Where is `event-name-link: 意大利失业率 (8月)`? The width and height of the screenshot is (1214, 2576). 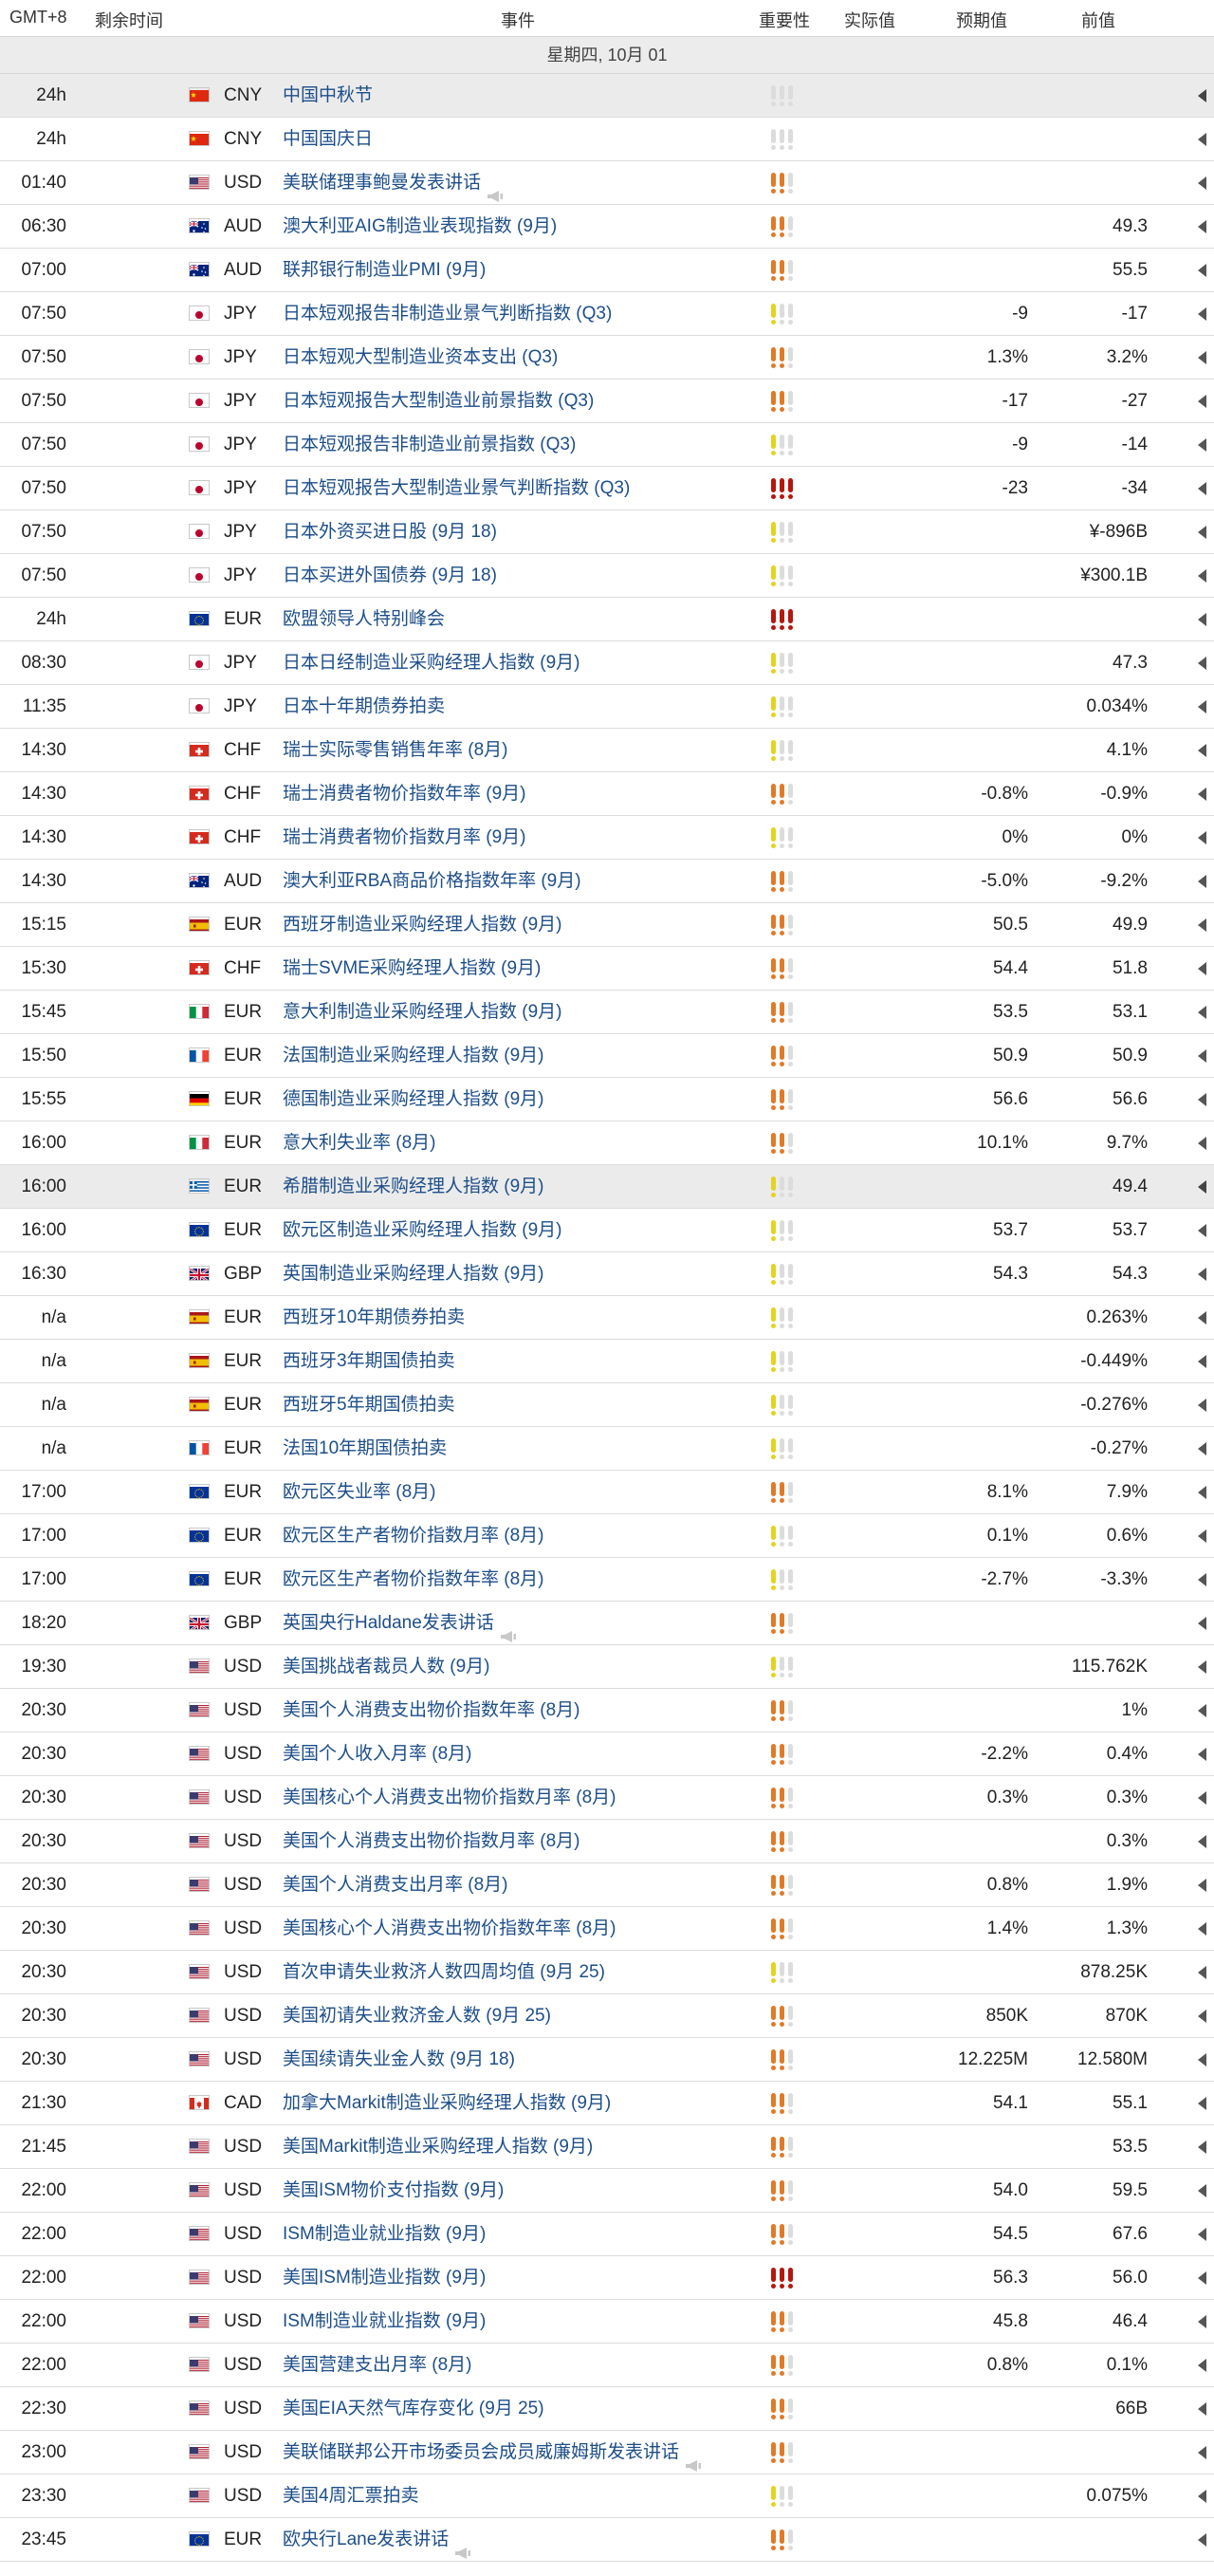 event-name-link: 意大利失业率 (8月) is located at coordinates (359, 1142).